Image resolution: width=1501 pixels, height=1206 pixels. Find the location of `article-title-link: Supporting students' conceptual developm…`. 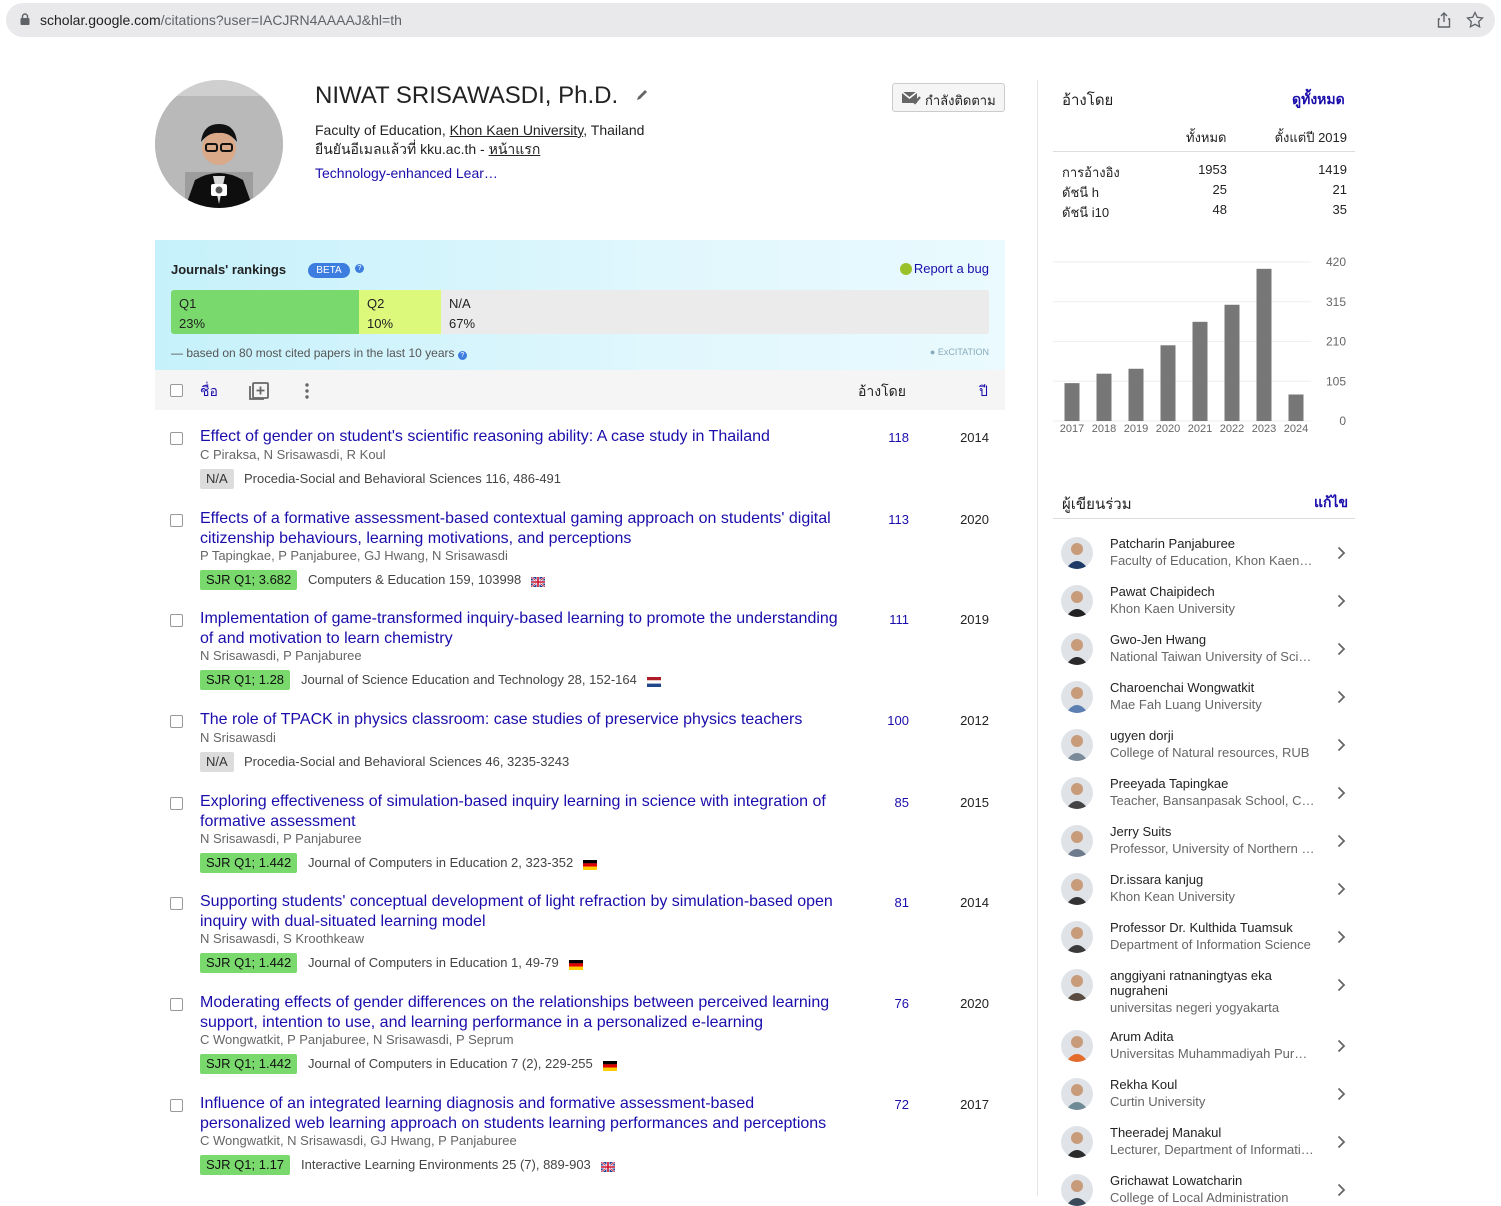

article-title-link: Supporting students' conceptual developm… is located at coordinates (520, 912).